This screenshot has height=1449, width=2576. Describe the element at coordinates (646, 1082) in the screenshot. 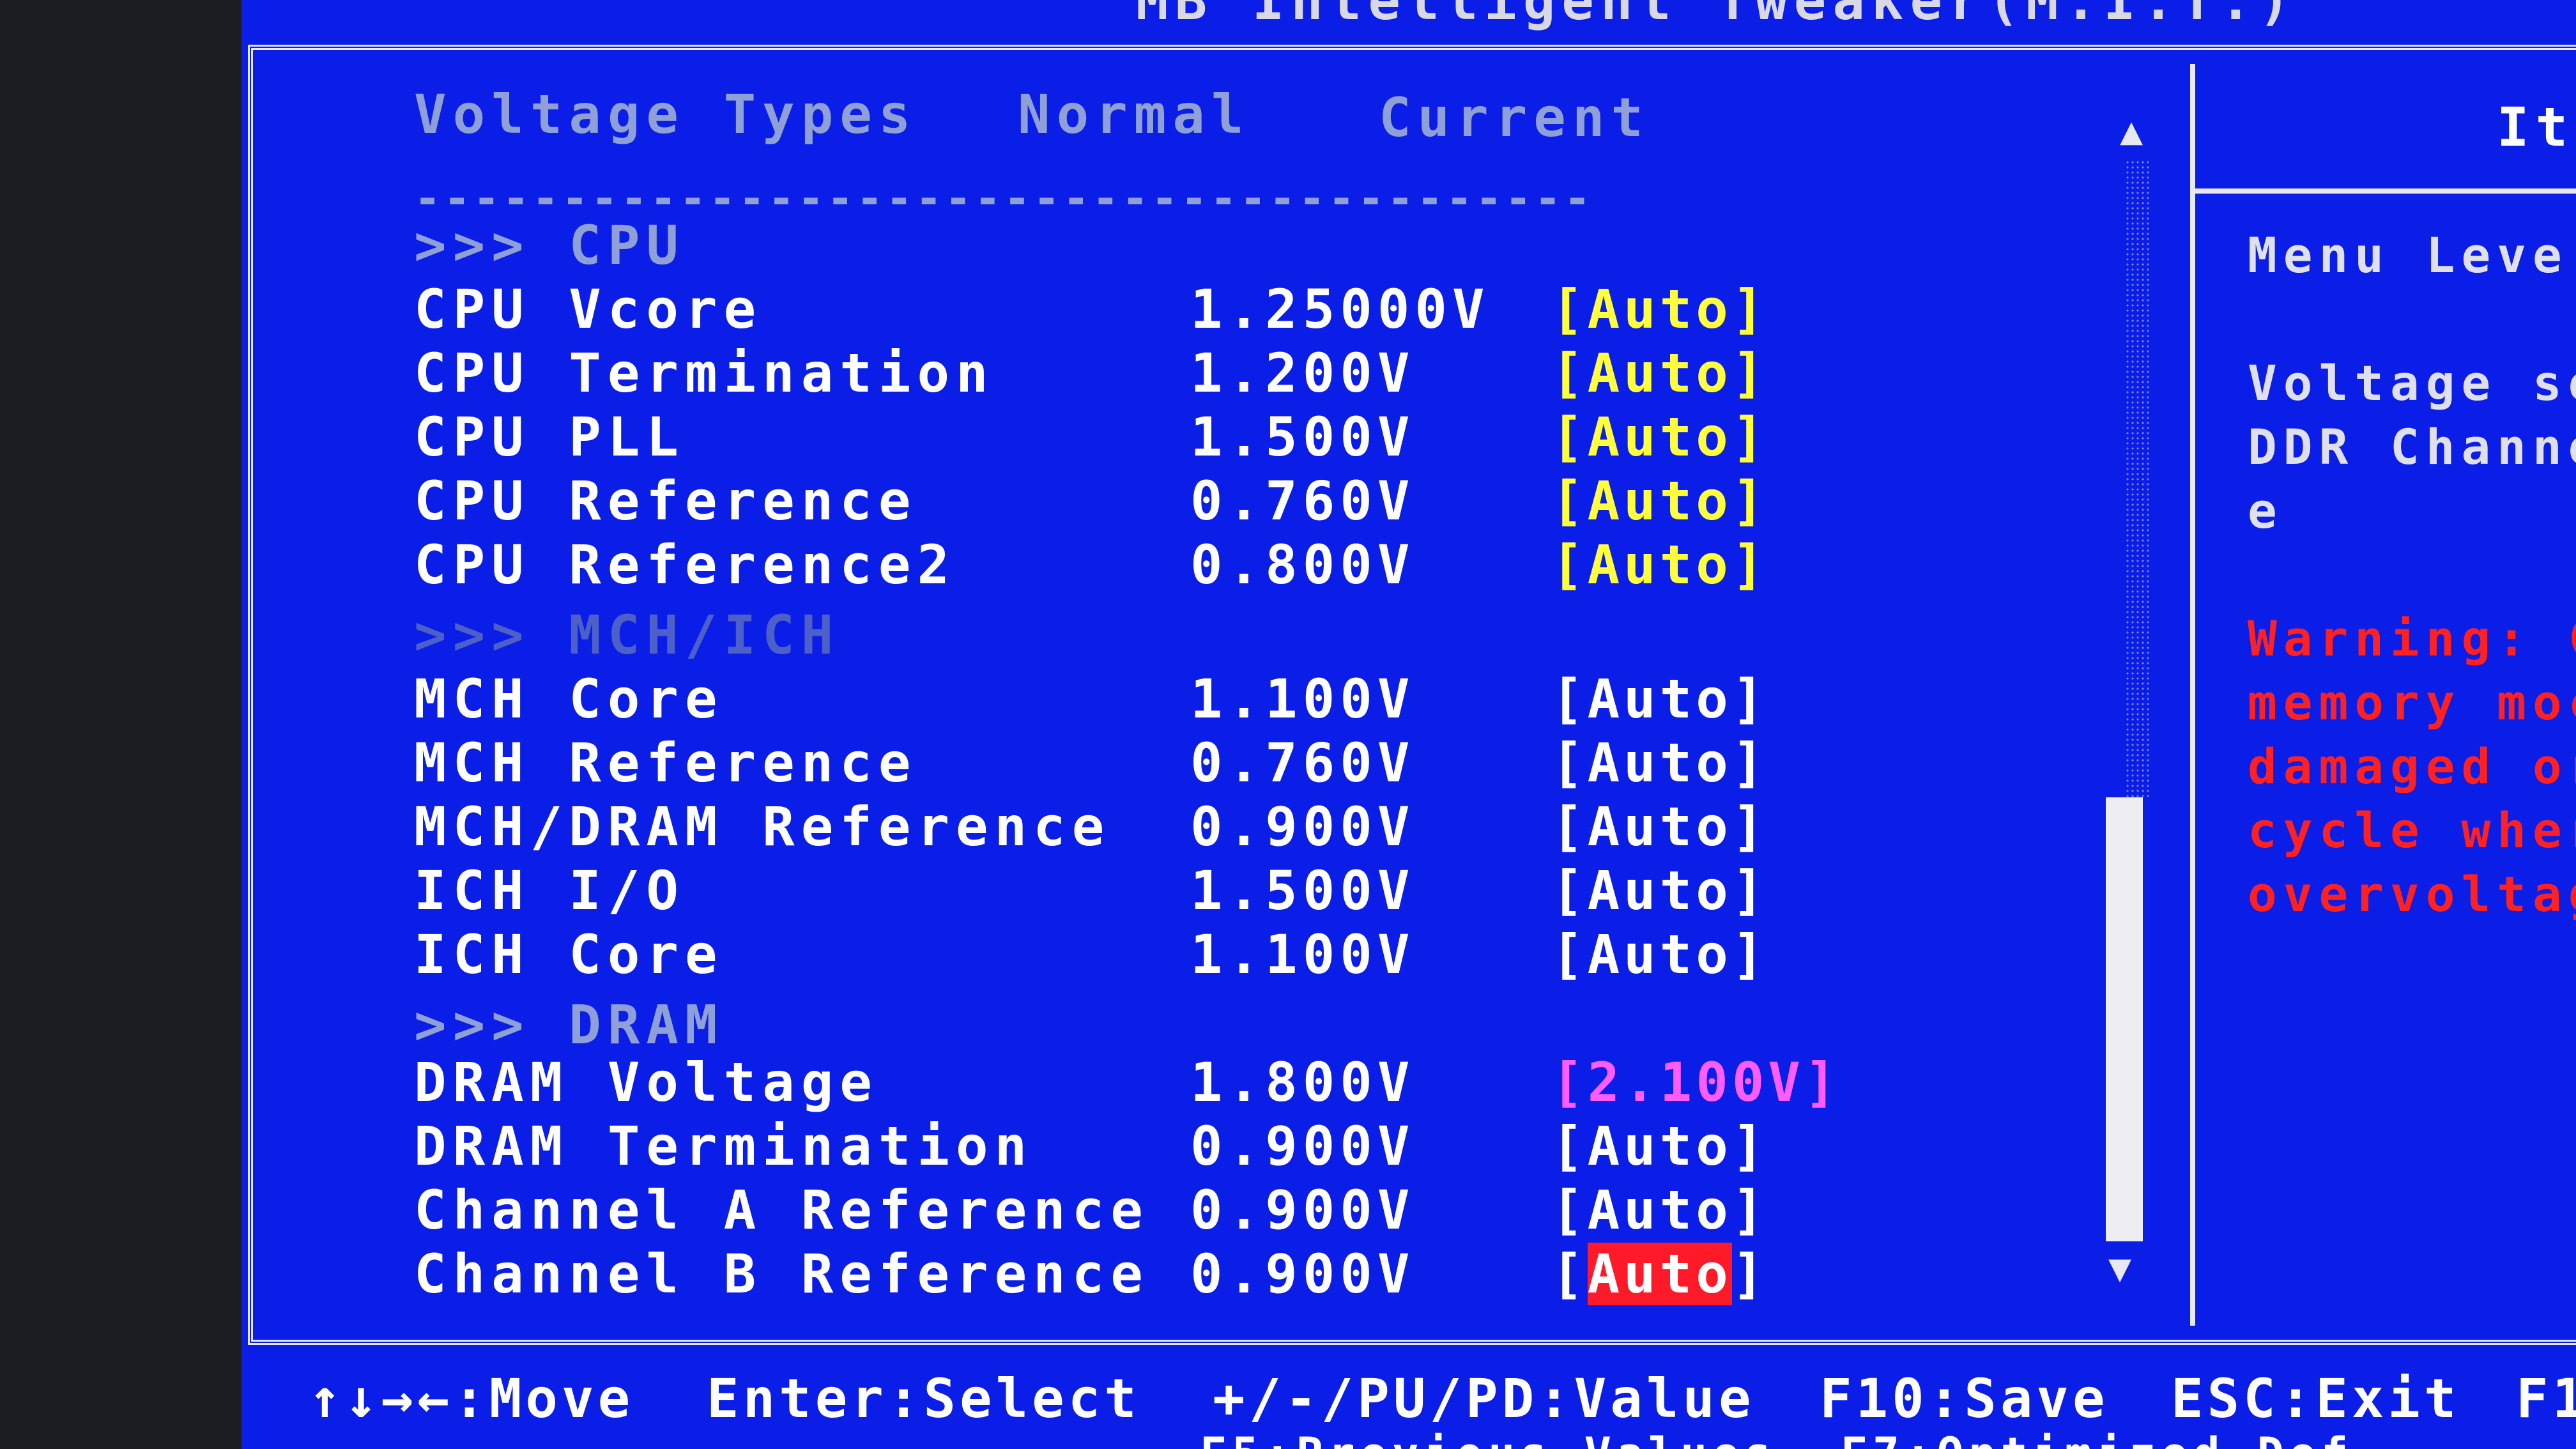

I see `setting-name: DRAM Voltage` at that location.